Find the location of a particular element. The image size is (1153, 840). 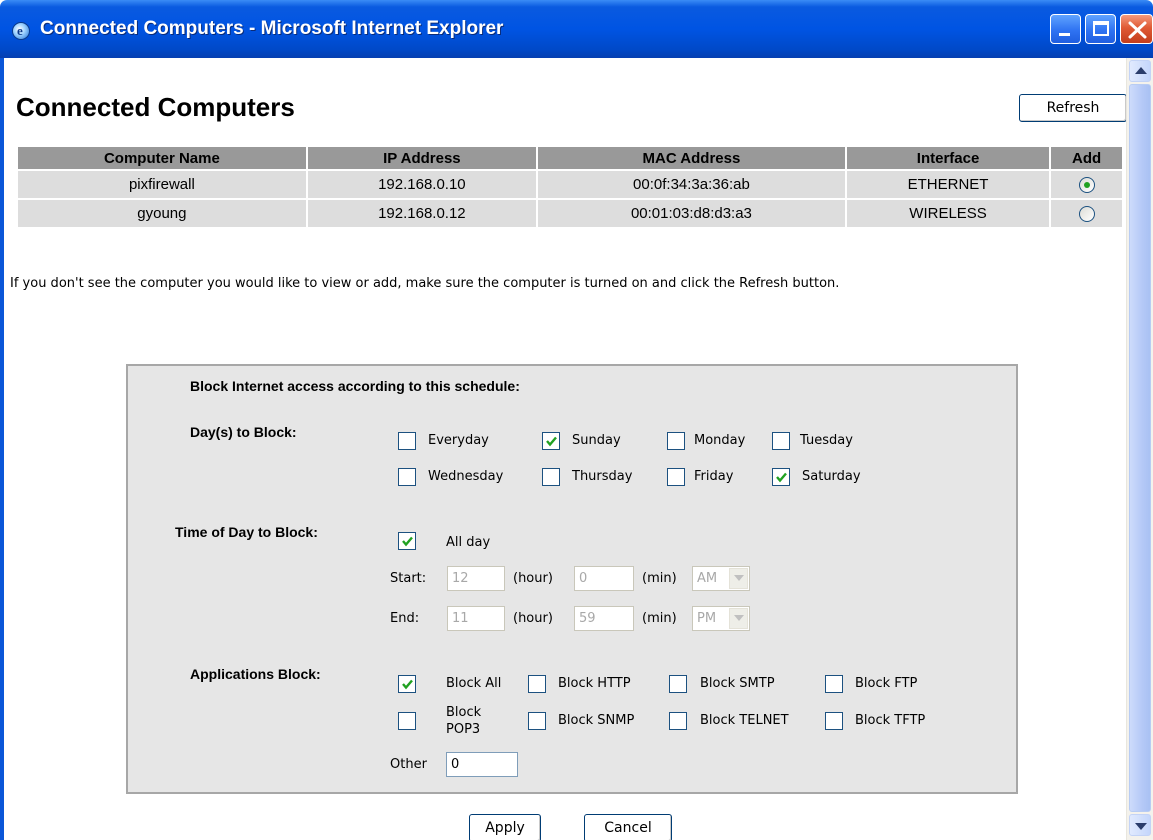

start-hour-unit: (hour) is located at coordinates (533, 578).